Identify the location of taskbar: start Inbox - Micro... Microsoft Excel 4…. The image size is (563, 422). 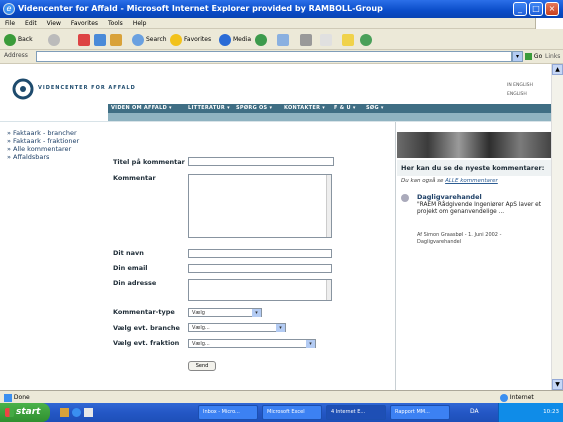
(281, 412).